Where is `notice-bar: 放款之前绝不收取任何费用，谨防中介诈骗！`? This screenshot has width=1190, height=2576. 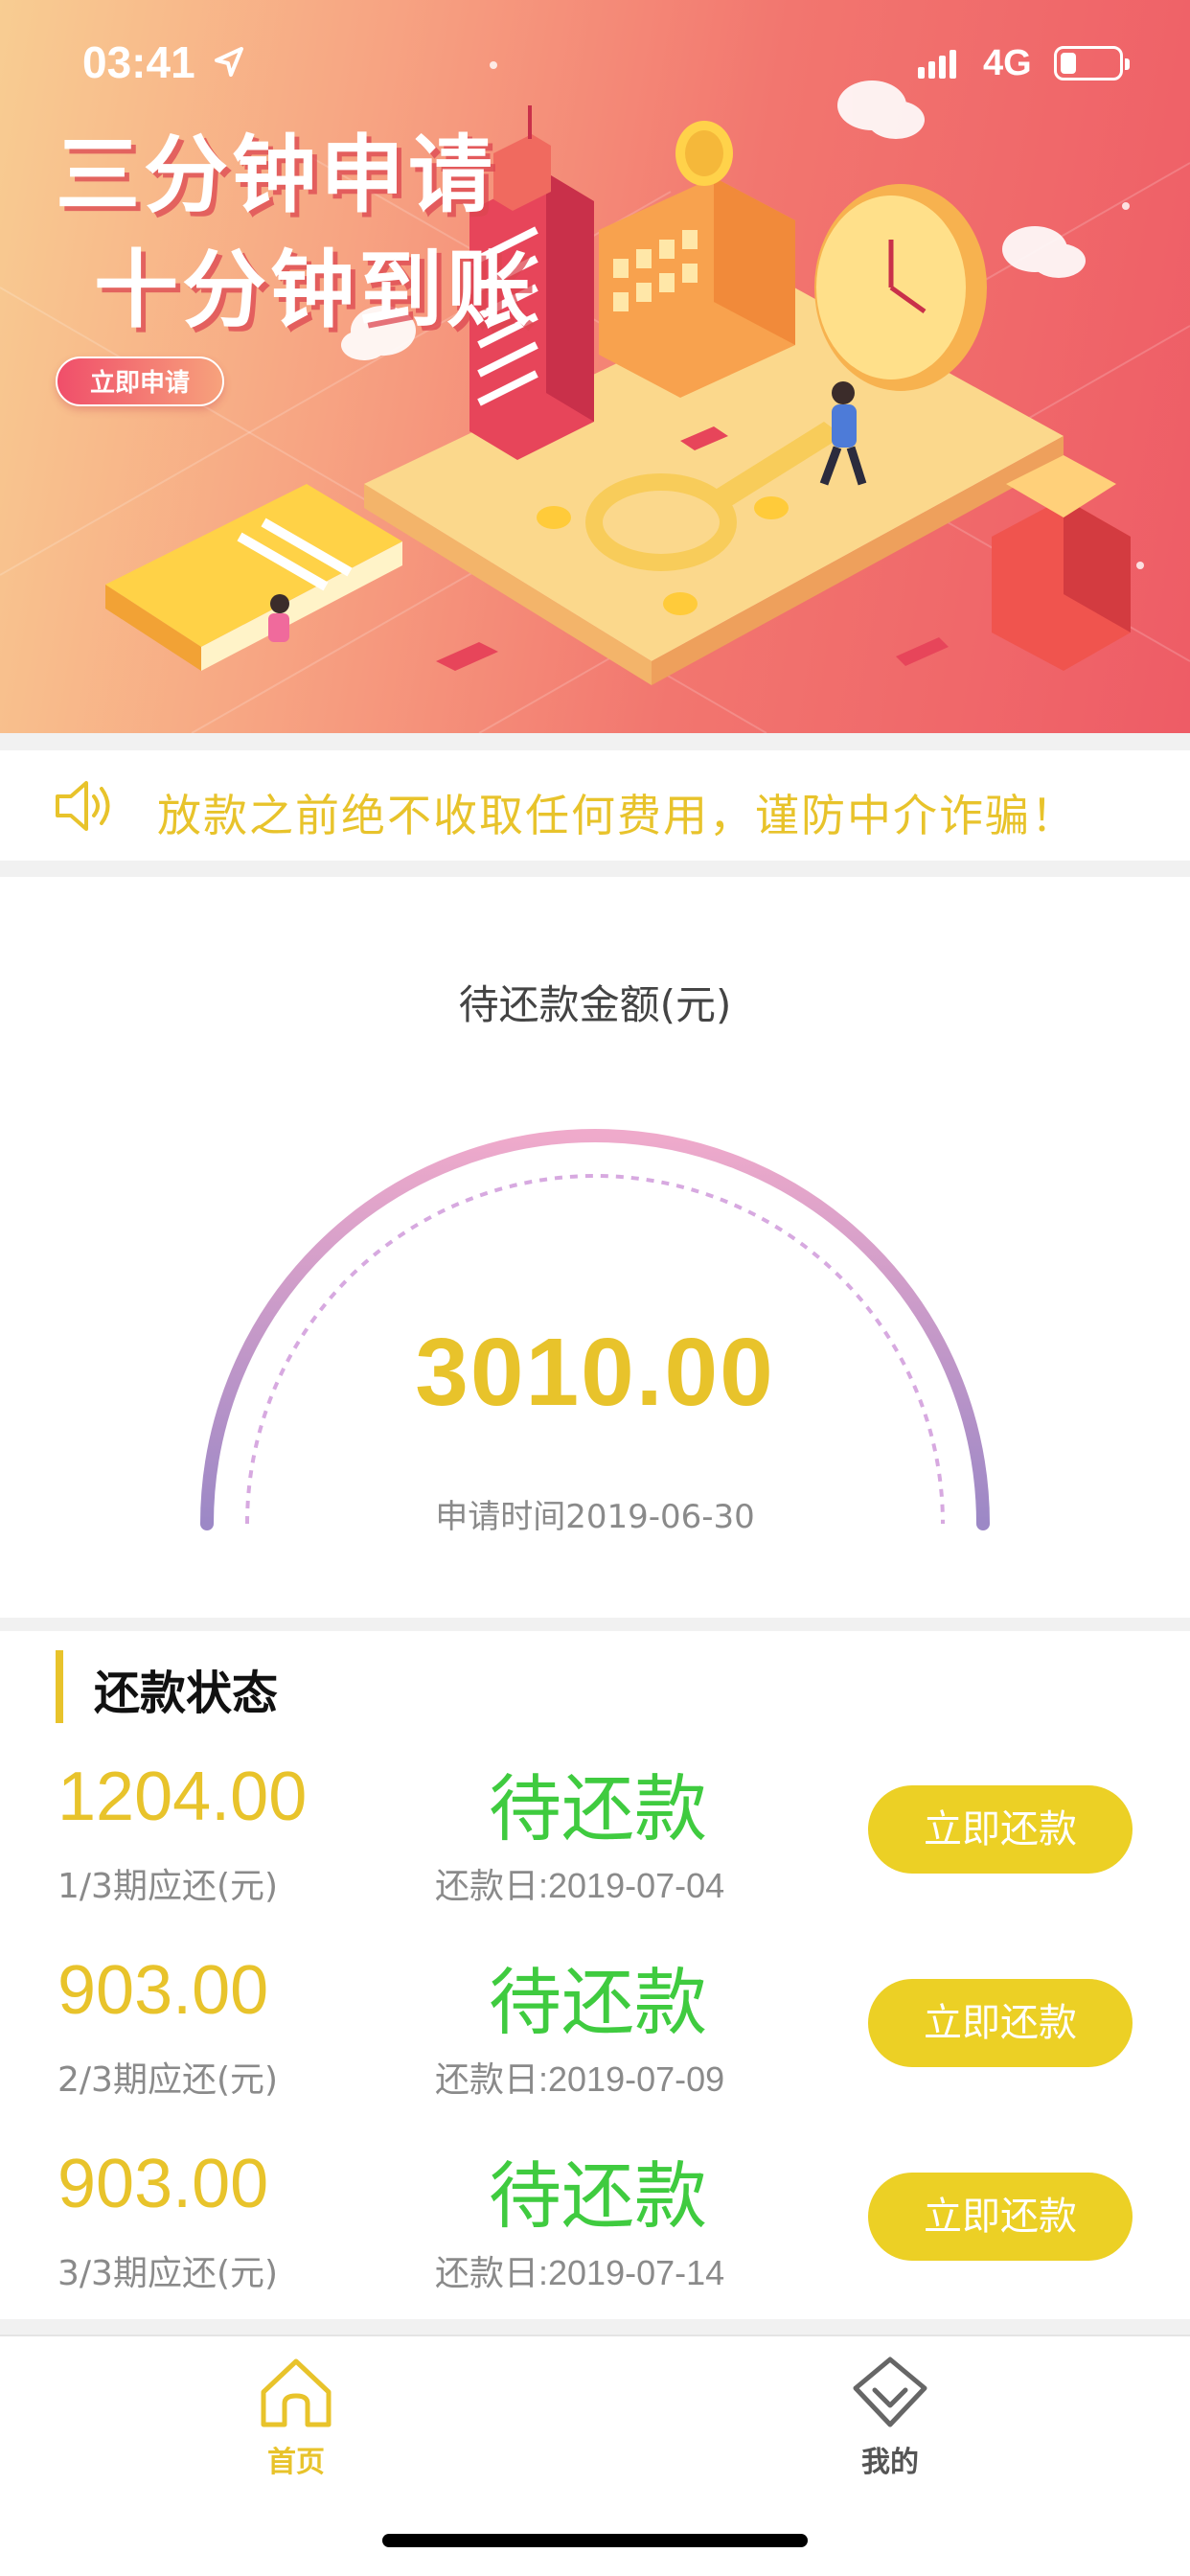 notice-bar: 放款之前绝不收取任何费用，谨防中介诈骗！ is located at coordinates (595, 805).